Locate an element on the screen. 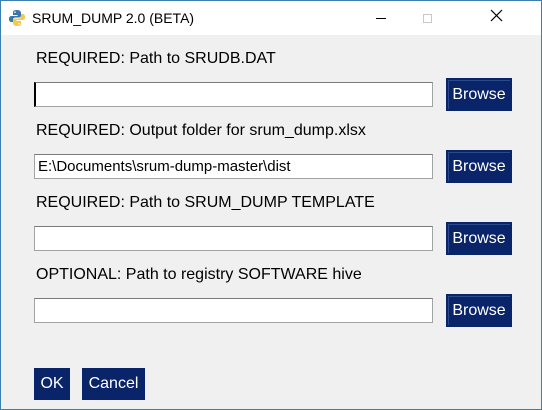  minimize-icon is located at coordinates (381, 18).